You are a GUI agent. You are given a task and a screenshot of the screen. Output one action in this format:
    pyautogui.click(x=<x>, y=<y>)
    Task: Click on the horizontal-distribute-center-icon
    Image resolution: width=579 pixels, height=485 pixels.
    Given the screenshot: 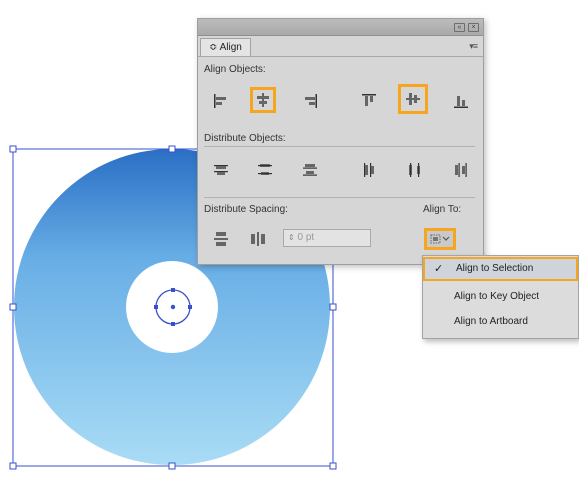 What is the action you would take?
    pyautogui.click(x=415, y=170)
    